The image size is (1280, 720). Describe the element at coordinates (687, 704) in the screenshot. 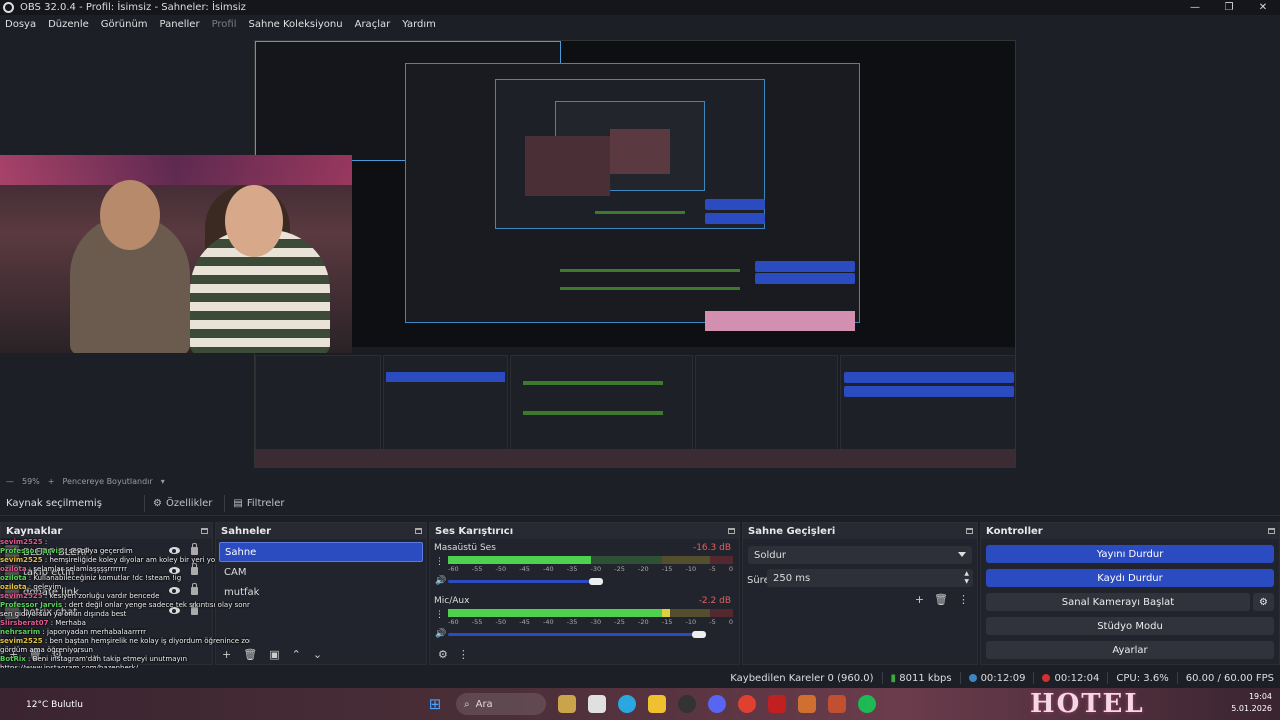

I see `obs-taskbar-icon` at that location.